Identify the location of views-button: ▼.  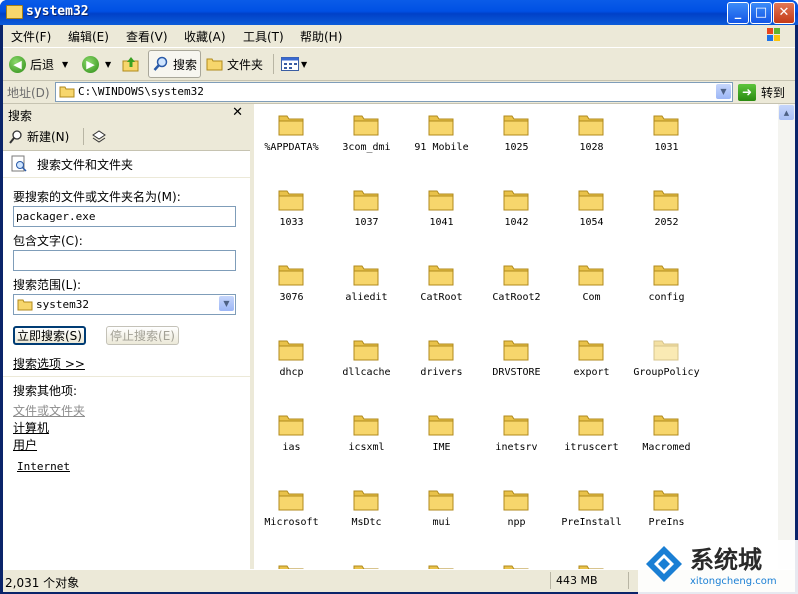
(294, 64).